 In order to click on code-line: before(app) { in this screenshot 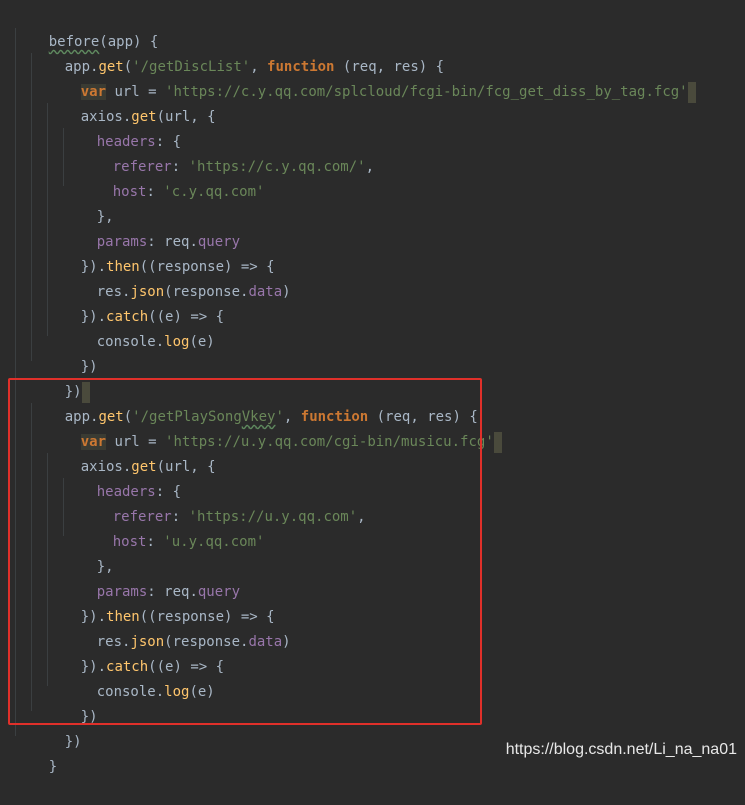, I will do `click(87, 27)`.